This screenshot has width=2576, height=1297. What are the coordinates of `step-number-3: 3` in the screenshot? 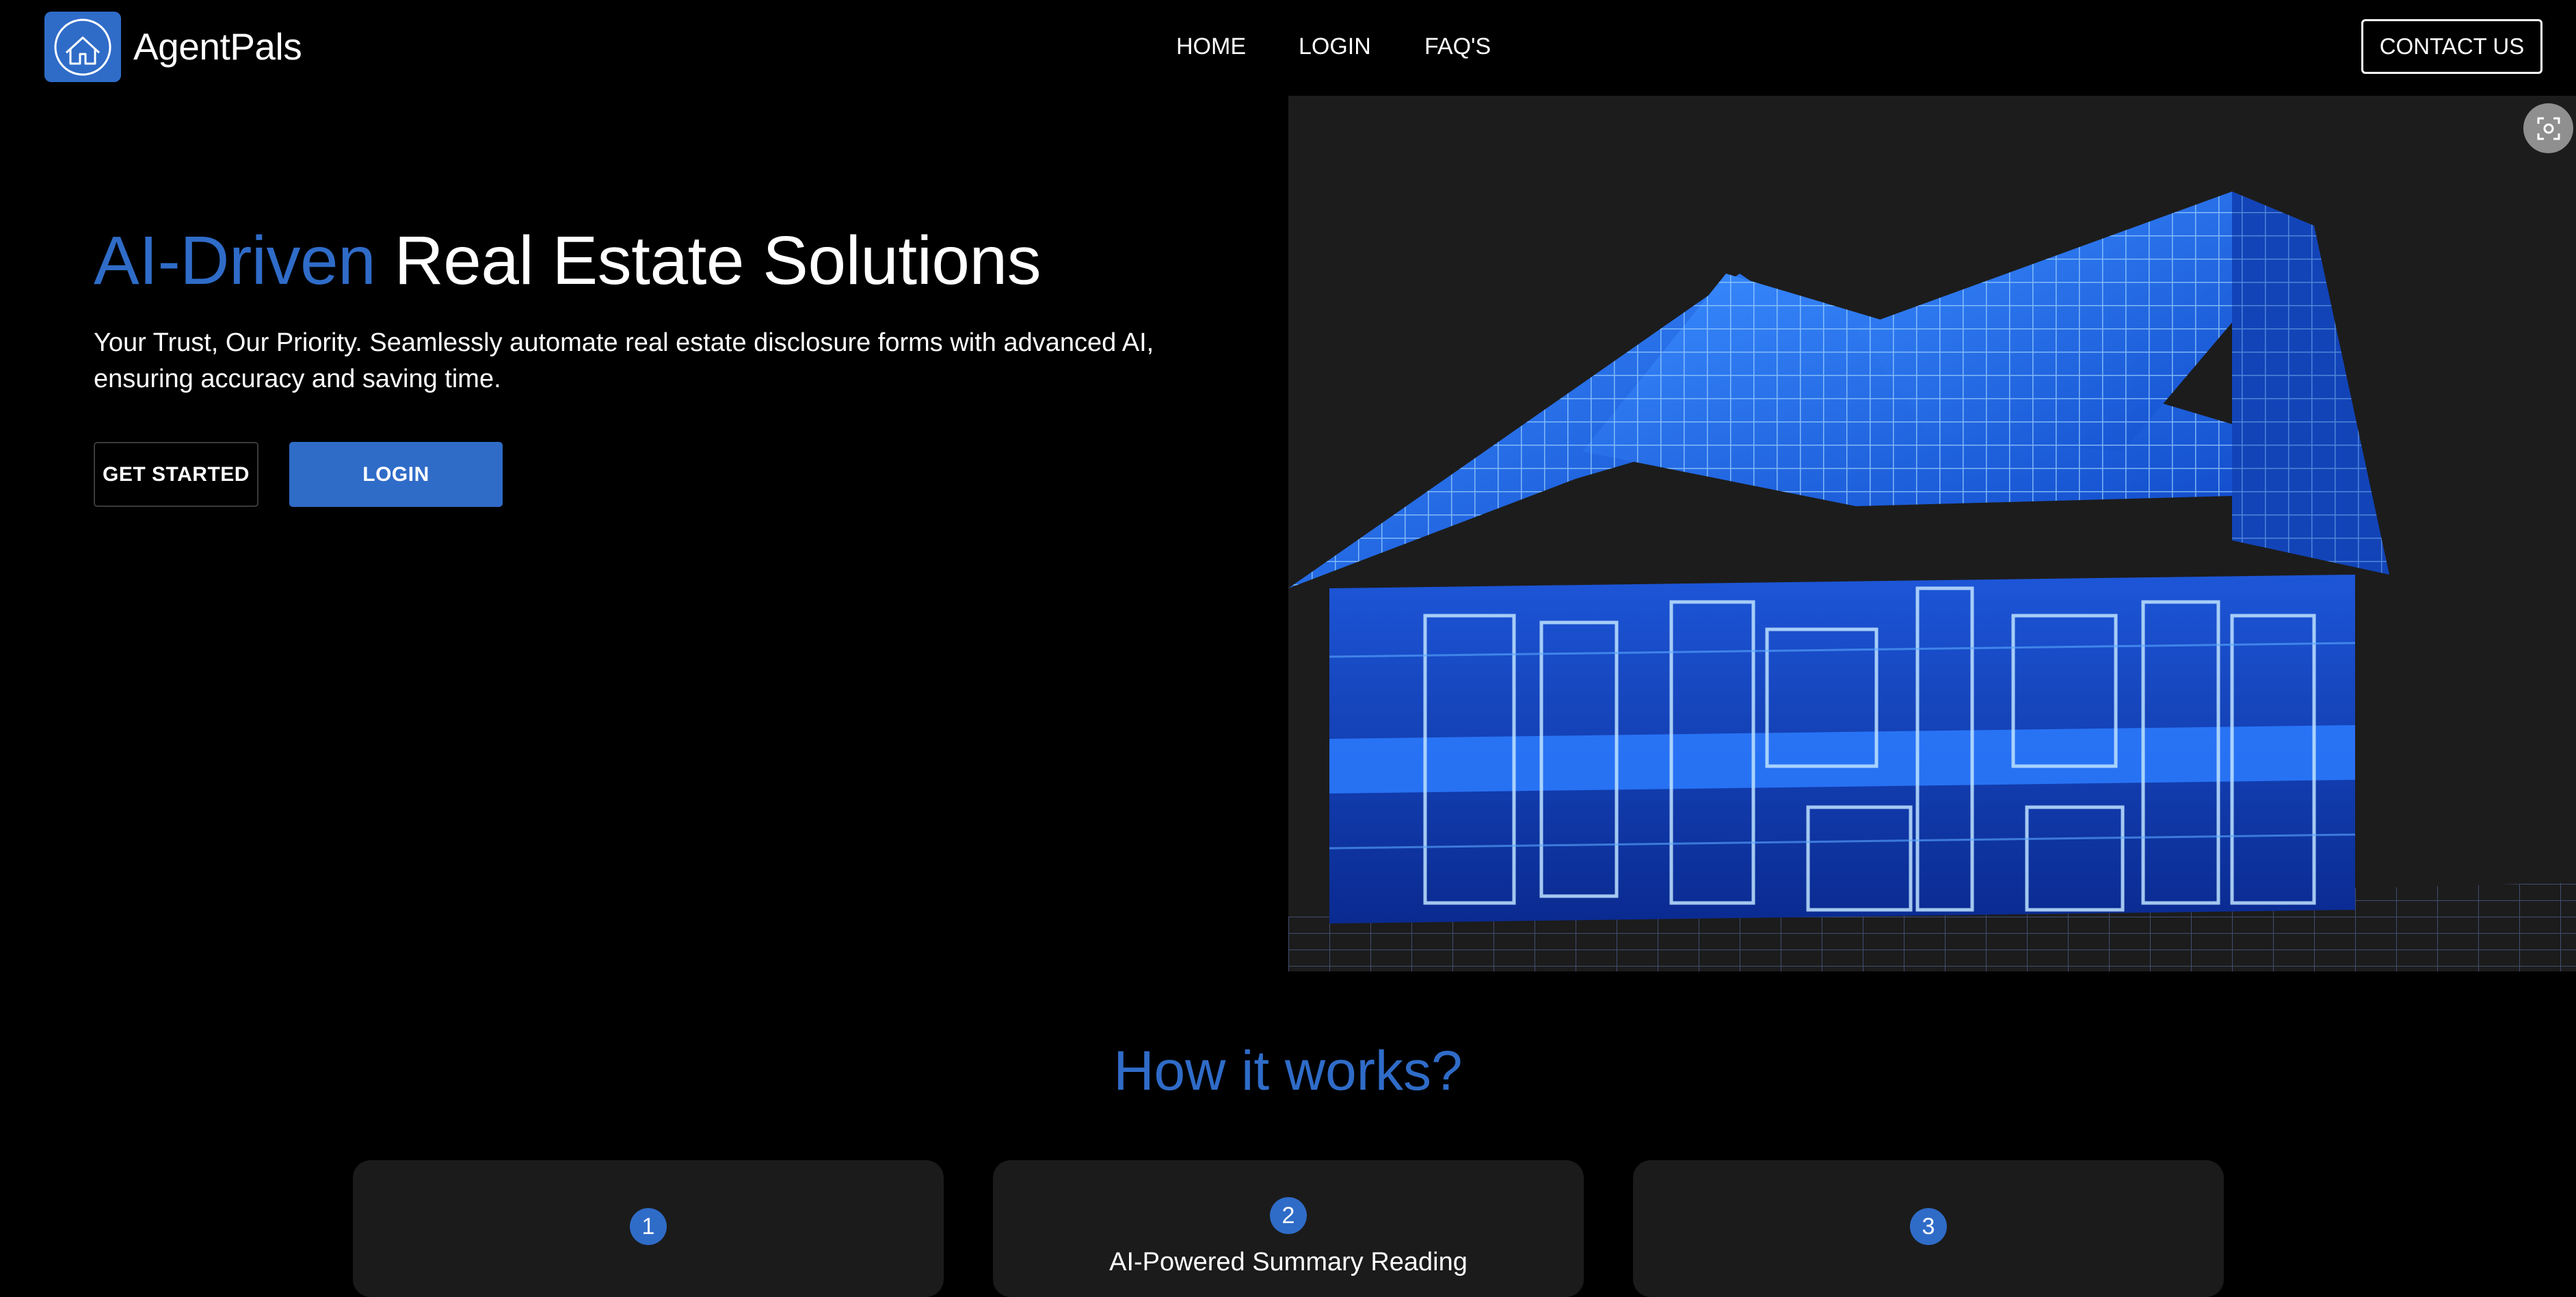 It's located at (1928, 1226).